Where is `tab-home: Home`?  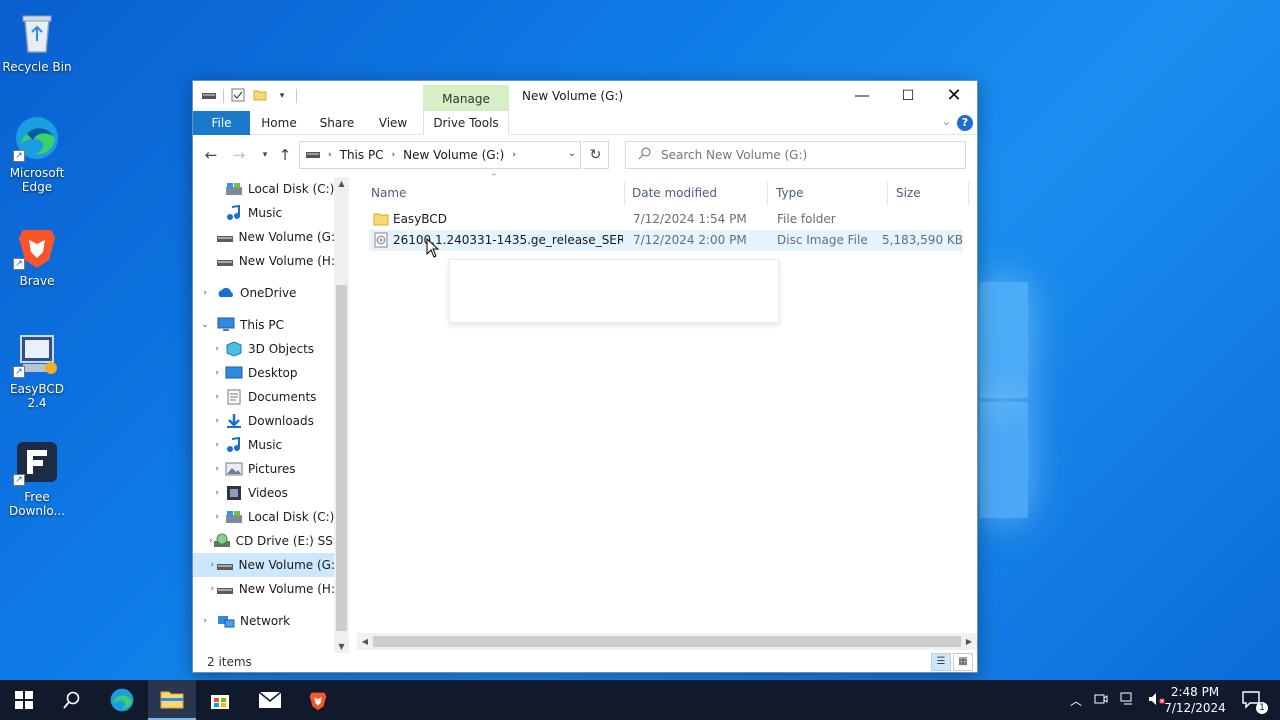 tab-home: Home is located at coordinates (279, 123).